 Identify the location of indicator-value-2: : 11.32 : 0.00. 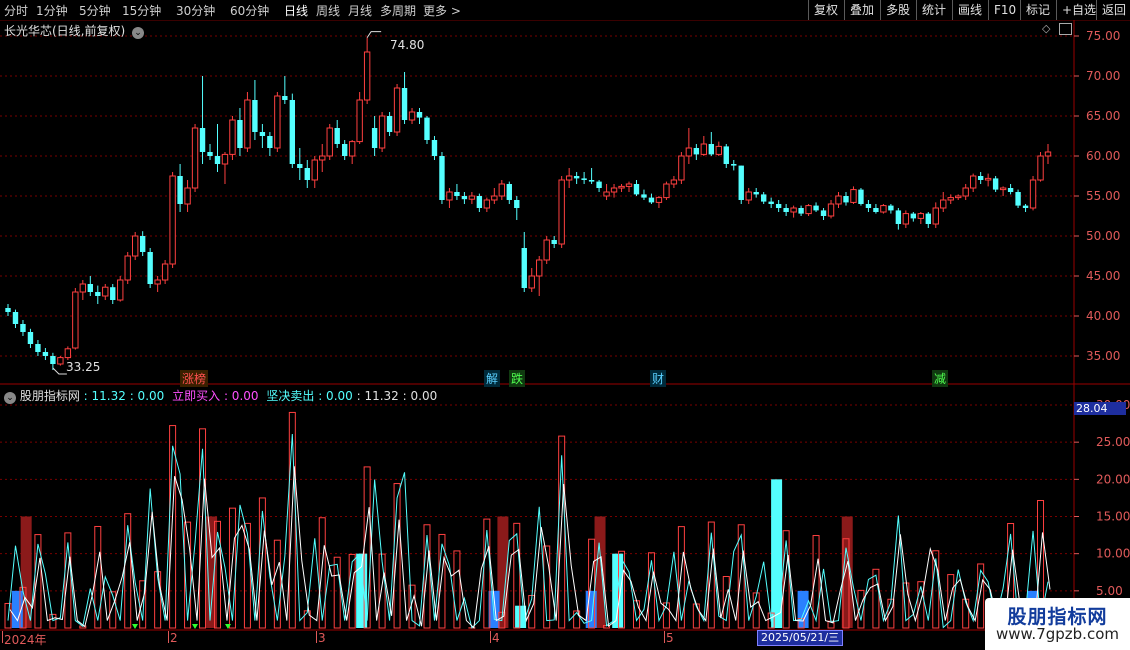
(397, 396).